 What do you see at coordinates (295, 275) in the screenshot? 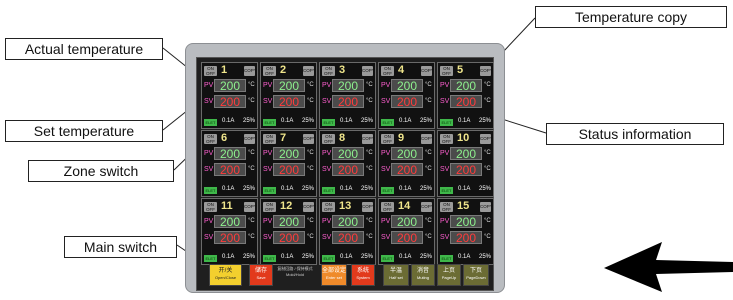
I see `mold-hold-button: 复制回路 / 保持模式 Mold/Hold` at bounding box center [295, 275].